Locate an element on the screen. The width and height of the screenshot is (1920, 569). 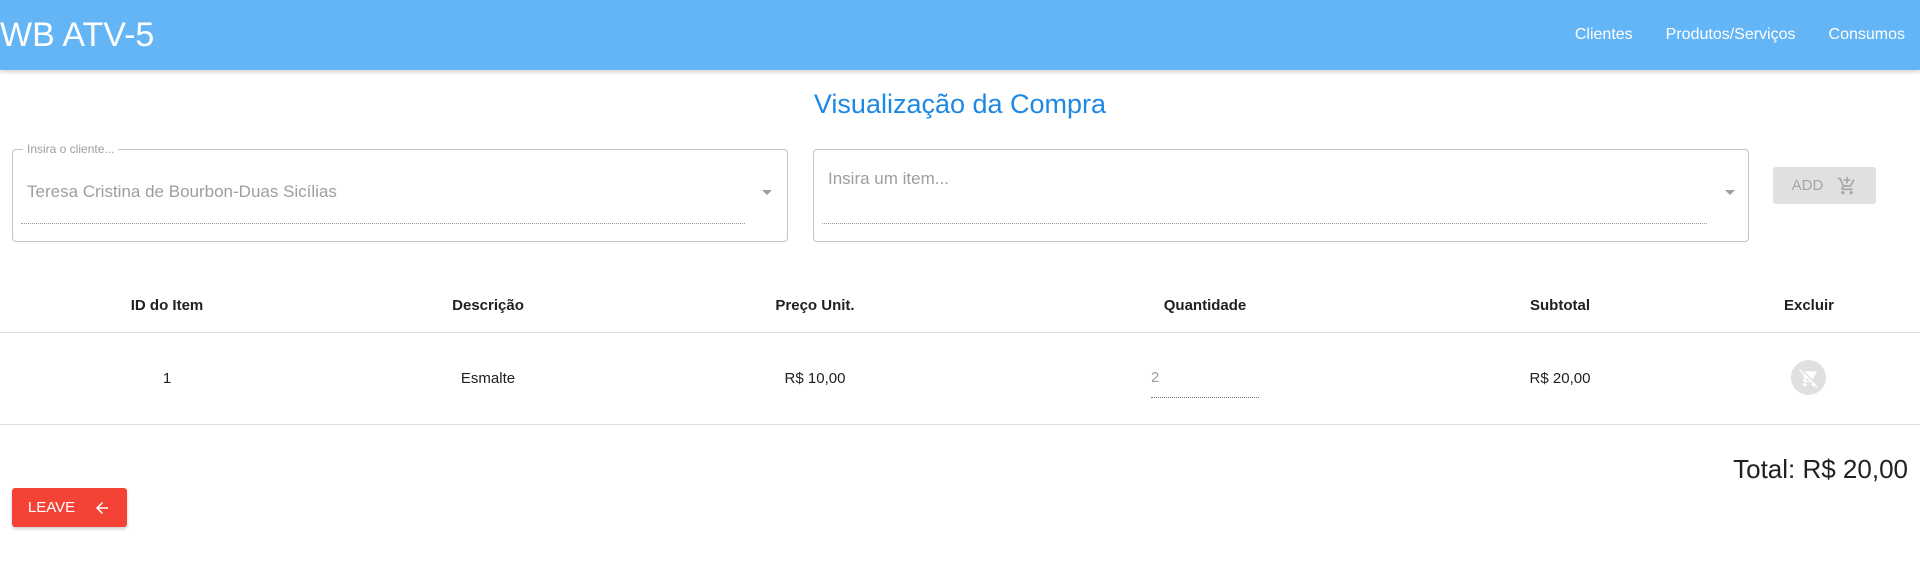
header-subtotal: Subtotal is located at coordinates (1560, 305).